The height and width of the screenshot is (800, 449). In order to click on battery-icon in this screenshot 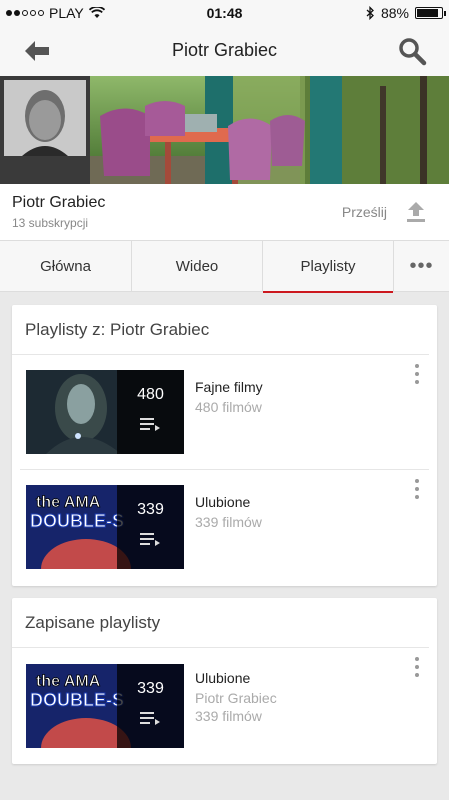, I will do `click(430, 13)`.